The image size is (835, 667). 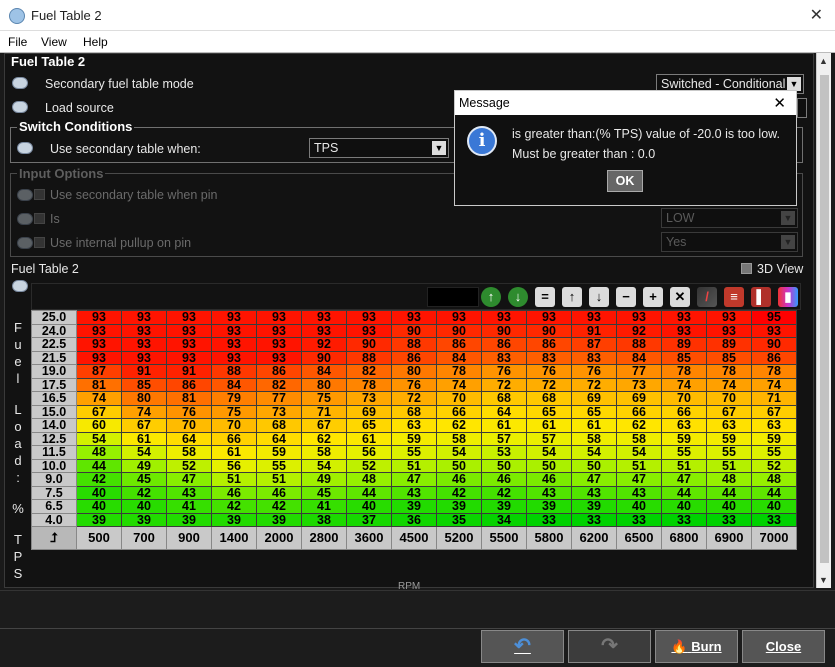 I want to click on table-cell: 73, so click(x=369, y=398).